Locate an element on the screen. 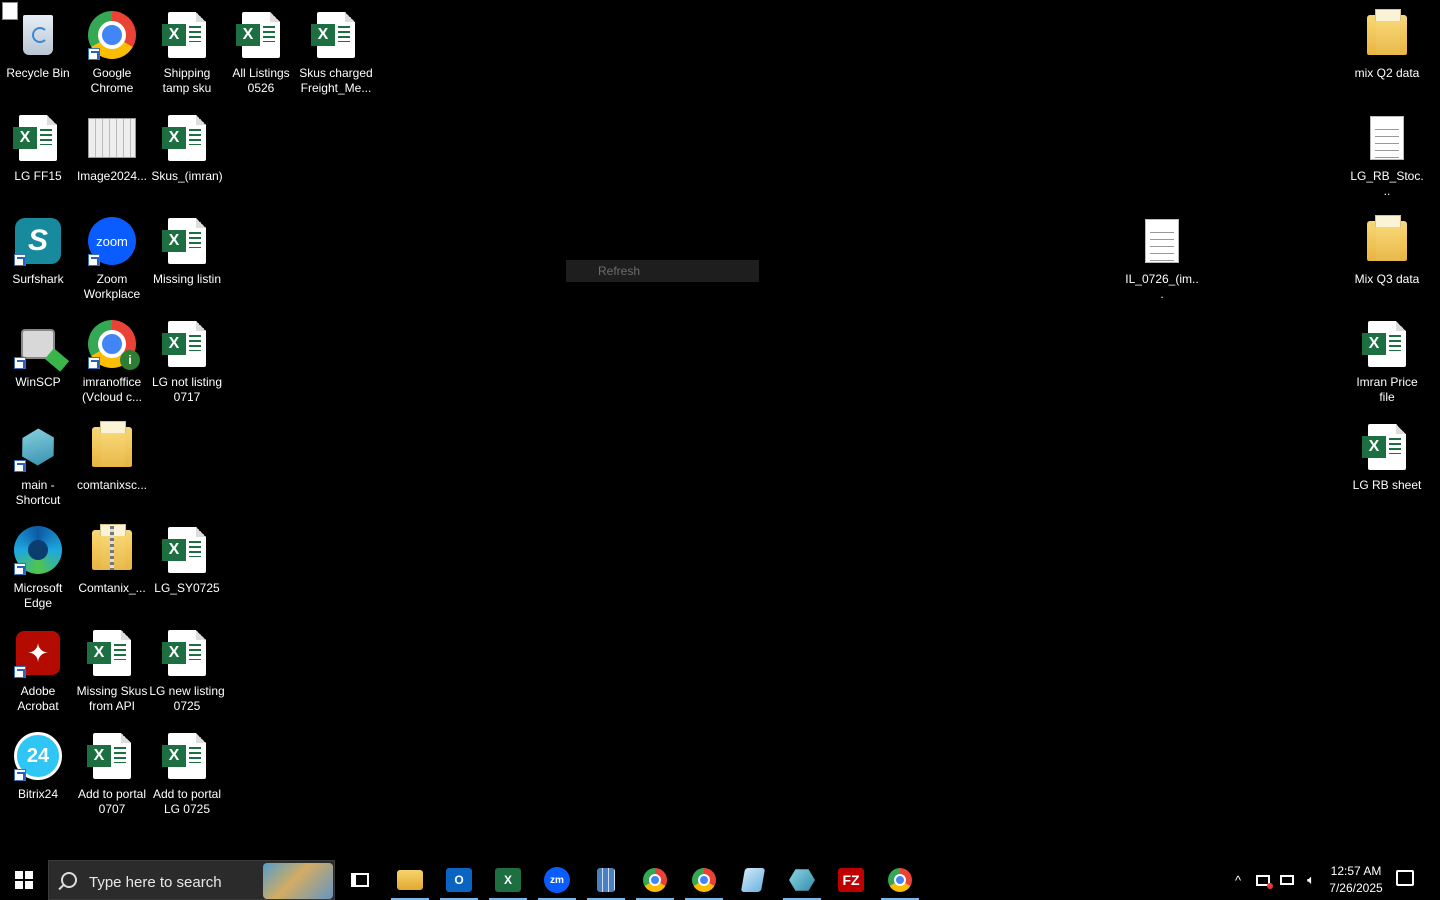  desktop-icon-label: WinSCP is located at coordinates (38, 382).